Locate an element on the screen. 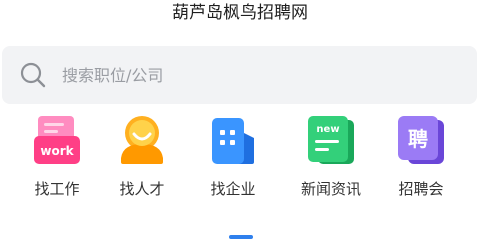 Image resolution: width=480 pixels, height=248 pixels. svg-text: work is located at coordinates (57, 151).